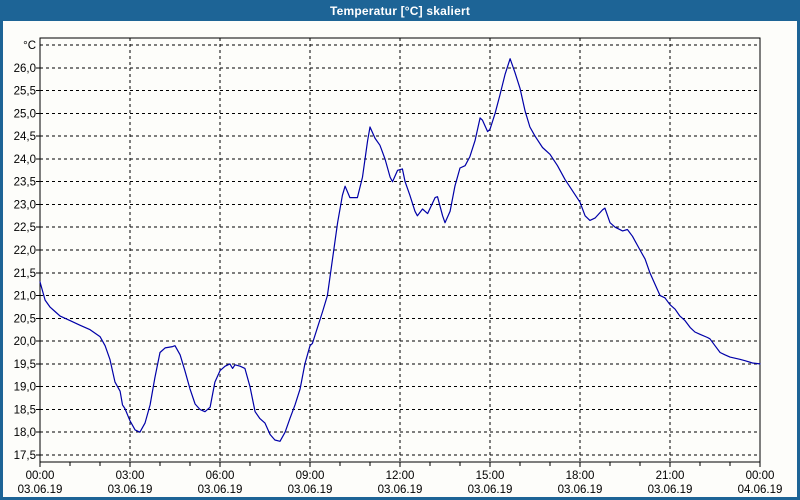 This screenshot has width=800, height=500. What do you see at coordinates (25, 297) in the screenshot?
I see `svg-text: 21,0` at bounding box center [25, 297].